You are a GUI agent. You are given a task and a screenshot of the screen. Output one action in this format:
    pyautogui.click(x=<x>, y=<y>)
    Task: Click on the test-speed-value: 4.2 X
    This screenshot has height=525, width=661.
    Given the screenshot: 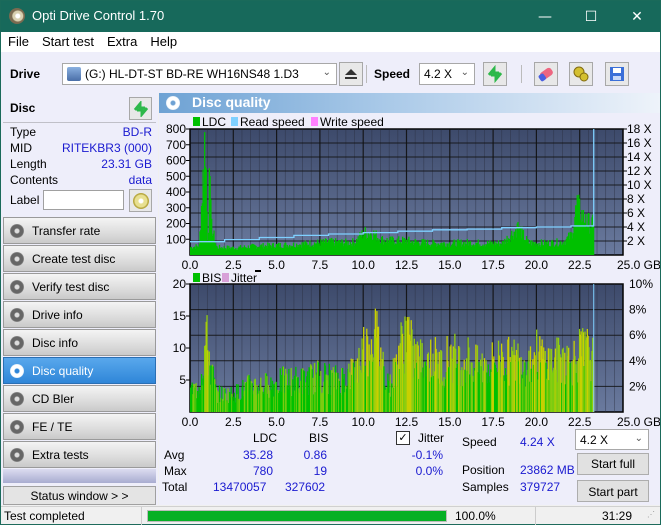 What is the action you would take?
    pyautogui.click(x=594, y=440)
    